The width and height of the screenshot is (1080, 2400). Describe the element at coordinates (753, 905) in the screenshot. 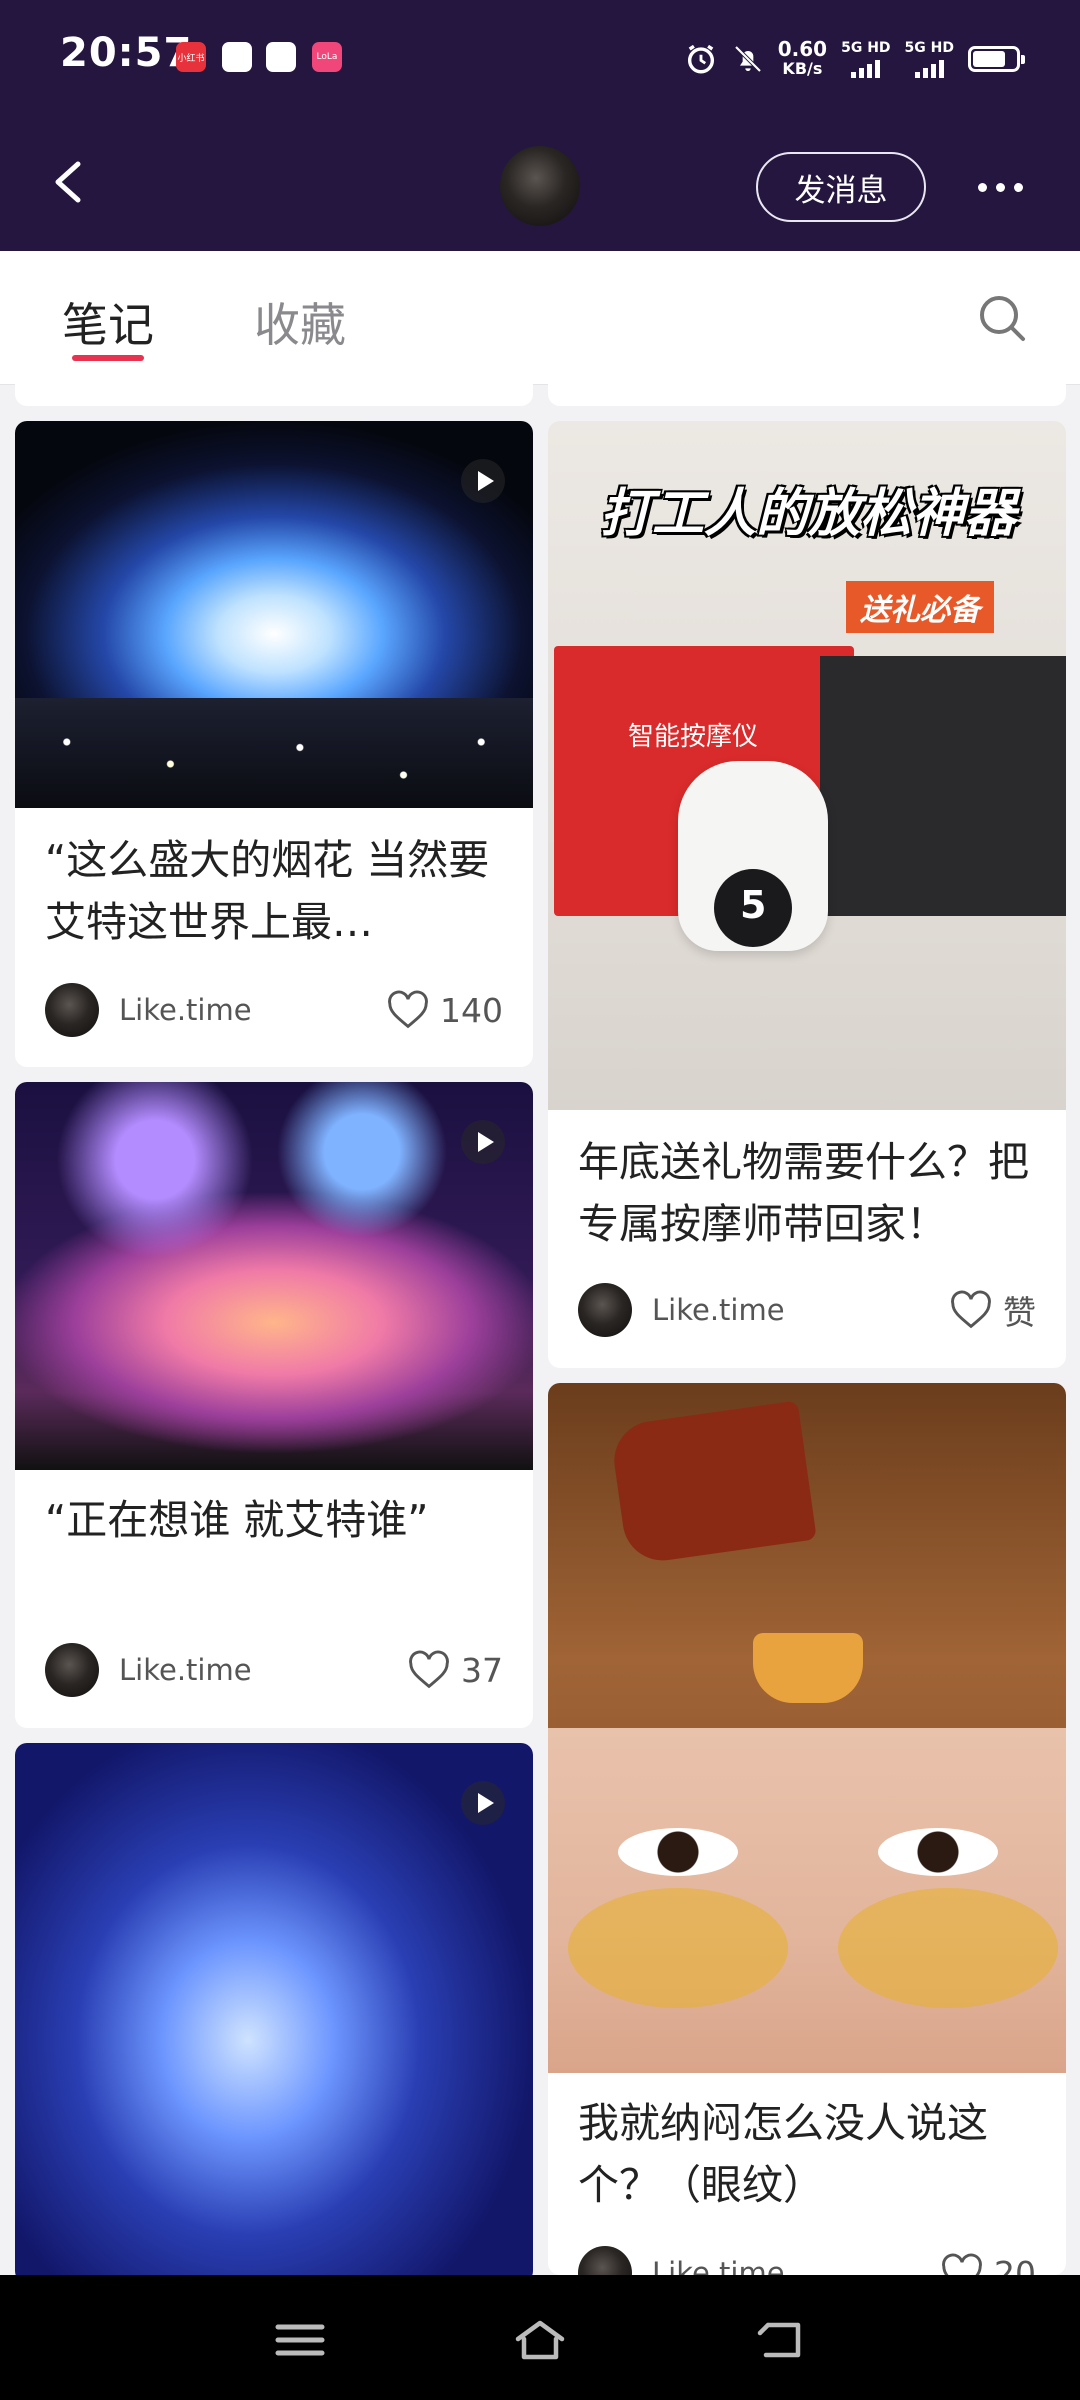

I see `device-screen-digit: 5` at that location.